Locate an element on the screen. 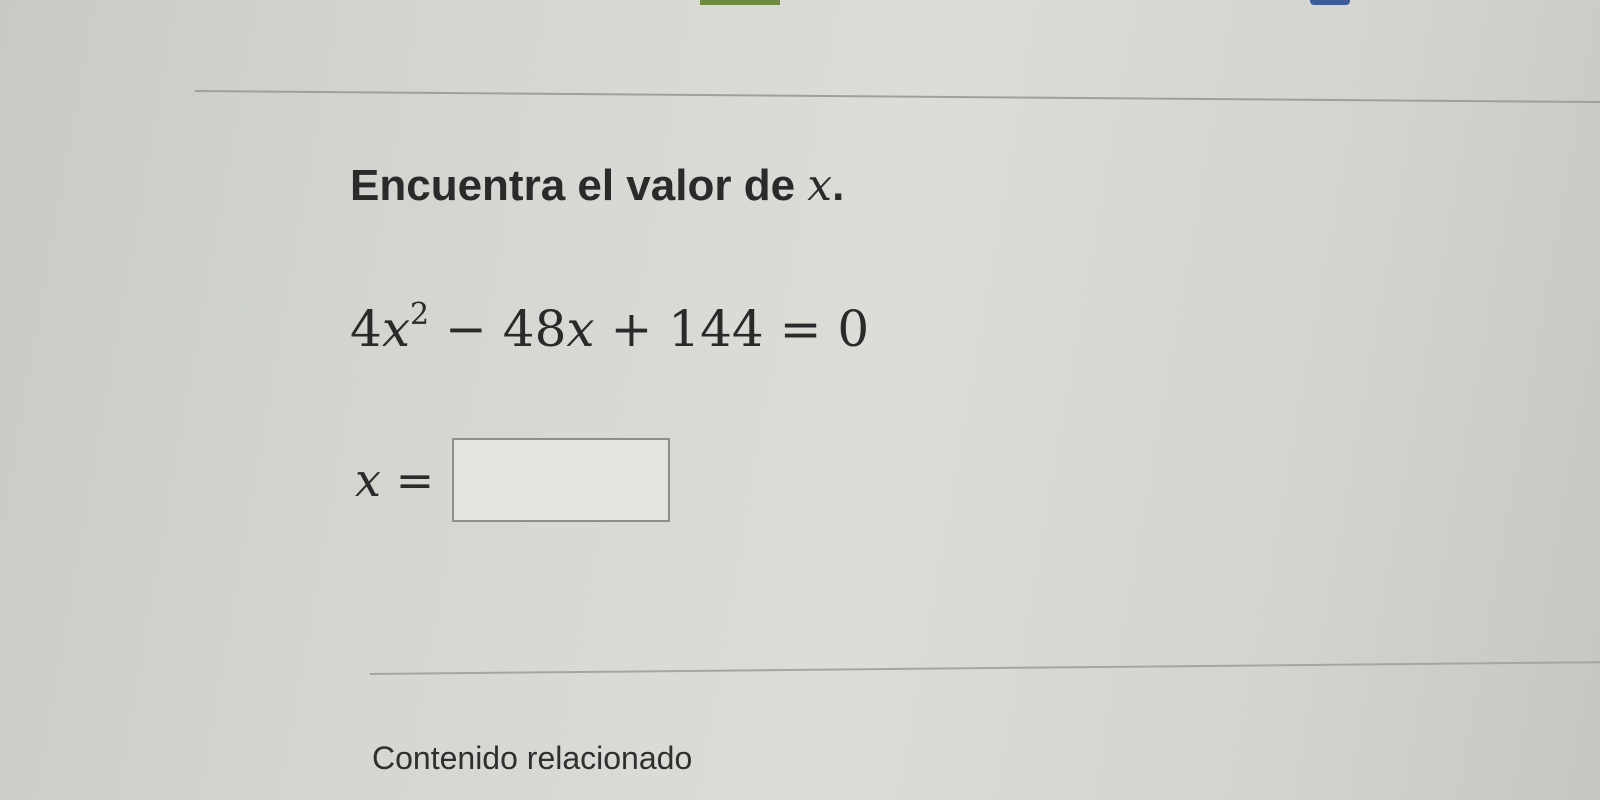 The height and width of the screenshot is (800, 1600). question-prompt: Encuentra el valor de x. is located at coordinates (597, 185).